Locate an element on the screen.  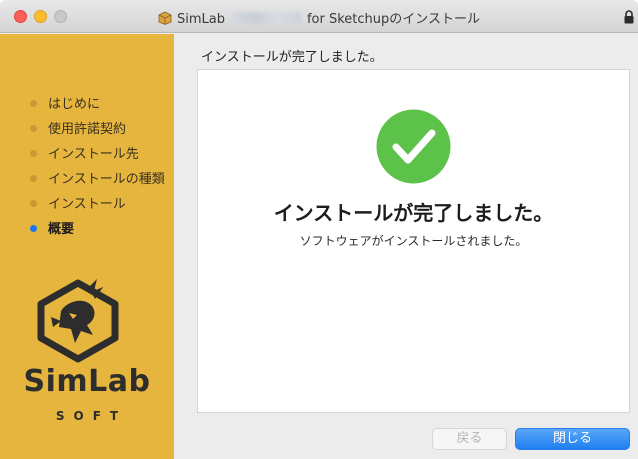
step-label: インストール is located at coordinates (87, 204).